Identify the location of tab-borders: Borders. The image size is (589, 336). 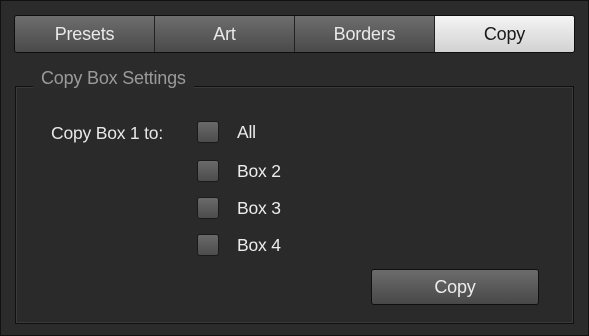
(365, 34).